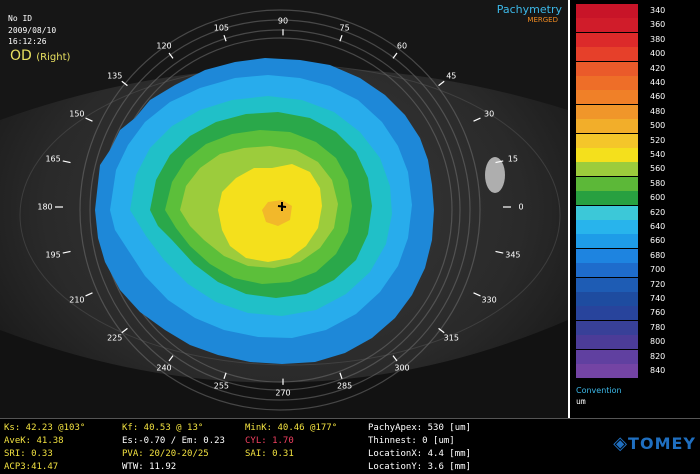 Image resolution: width=700 pixels, height=474 pixels. I want to click on axis-label: 345, so click(513, 255).